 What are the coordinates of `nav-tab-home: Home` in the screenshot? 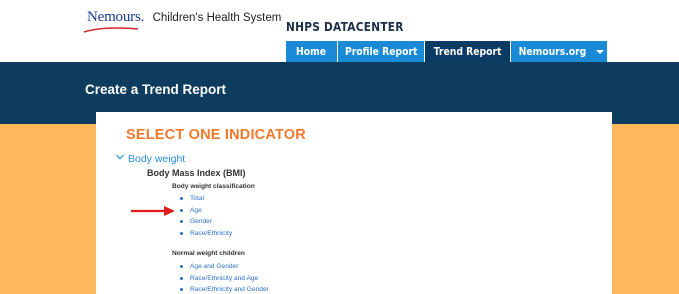 It's located at (312, 51).